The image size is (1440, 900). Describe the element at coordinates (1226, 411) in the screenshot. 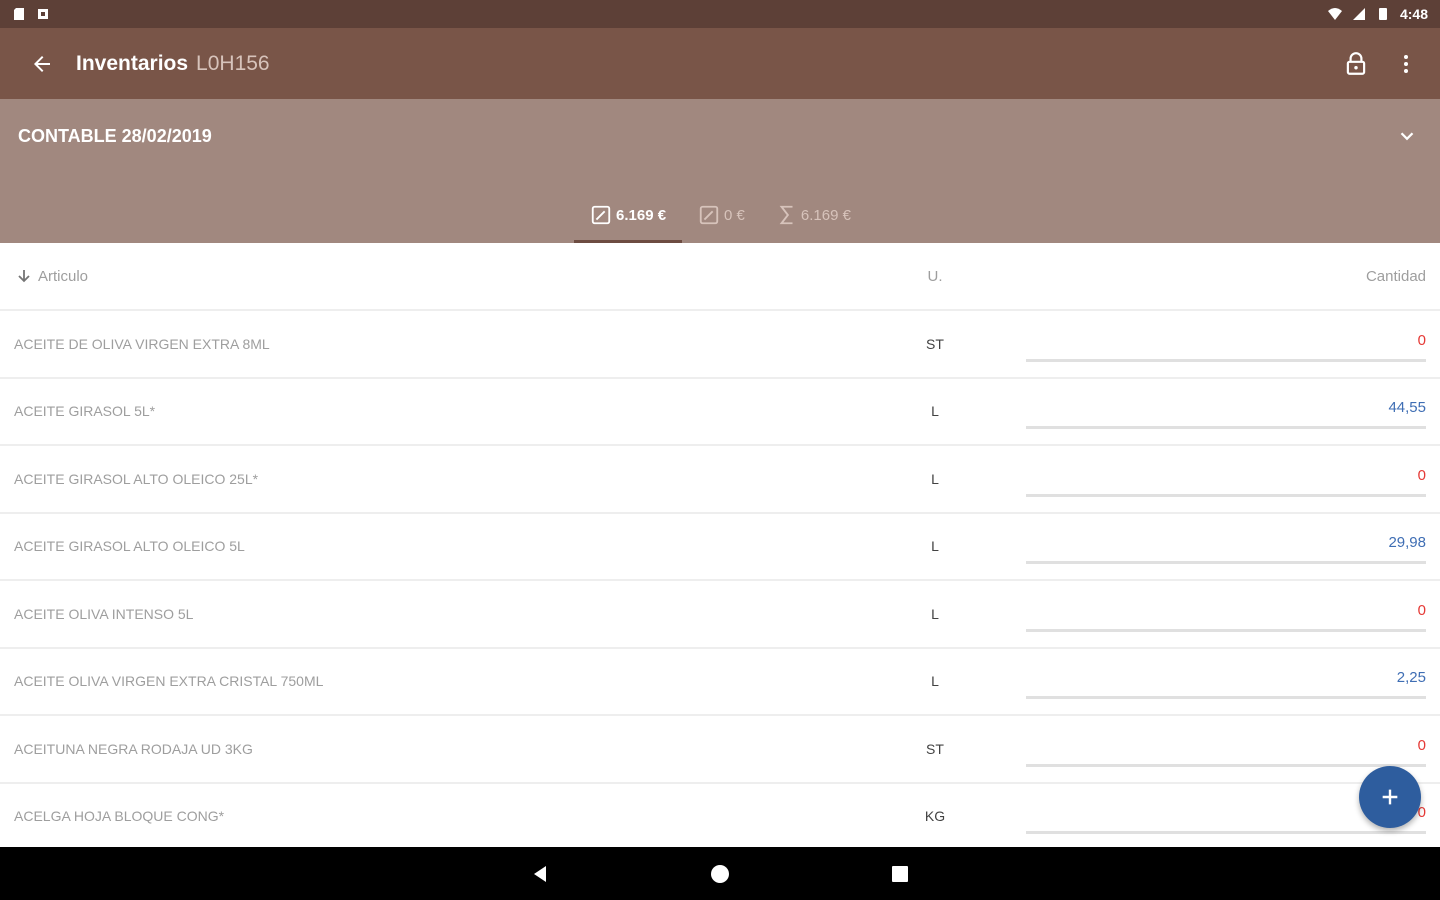

I see `quantity-input: 44,55` at that location.